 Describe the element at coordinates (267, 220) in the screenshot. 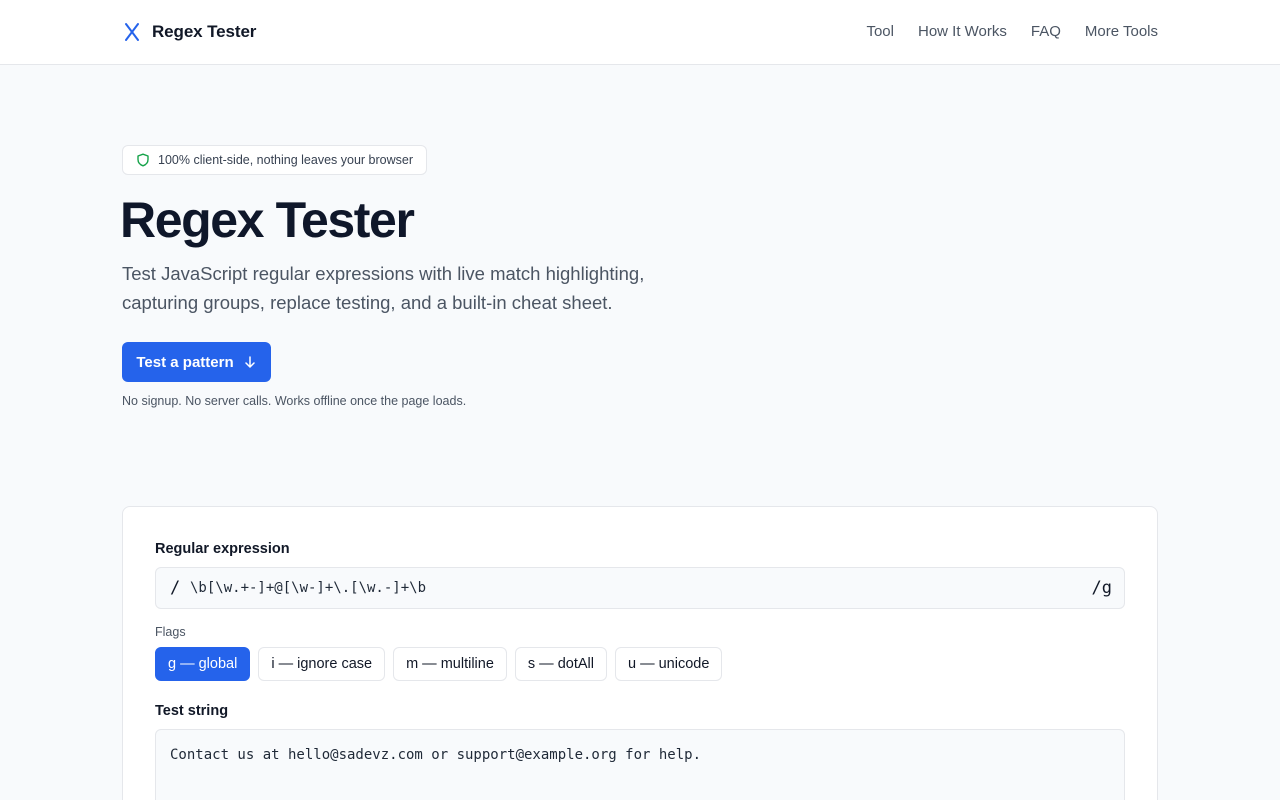

I see `page-title: Regex Tester` at that location.